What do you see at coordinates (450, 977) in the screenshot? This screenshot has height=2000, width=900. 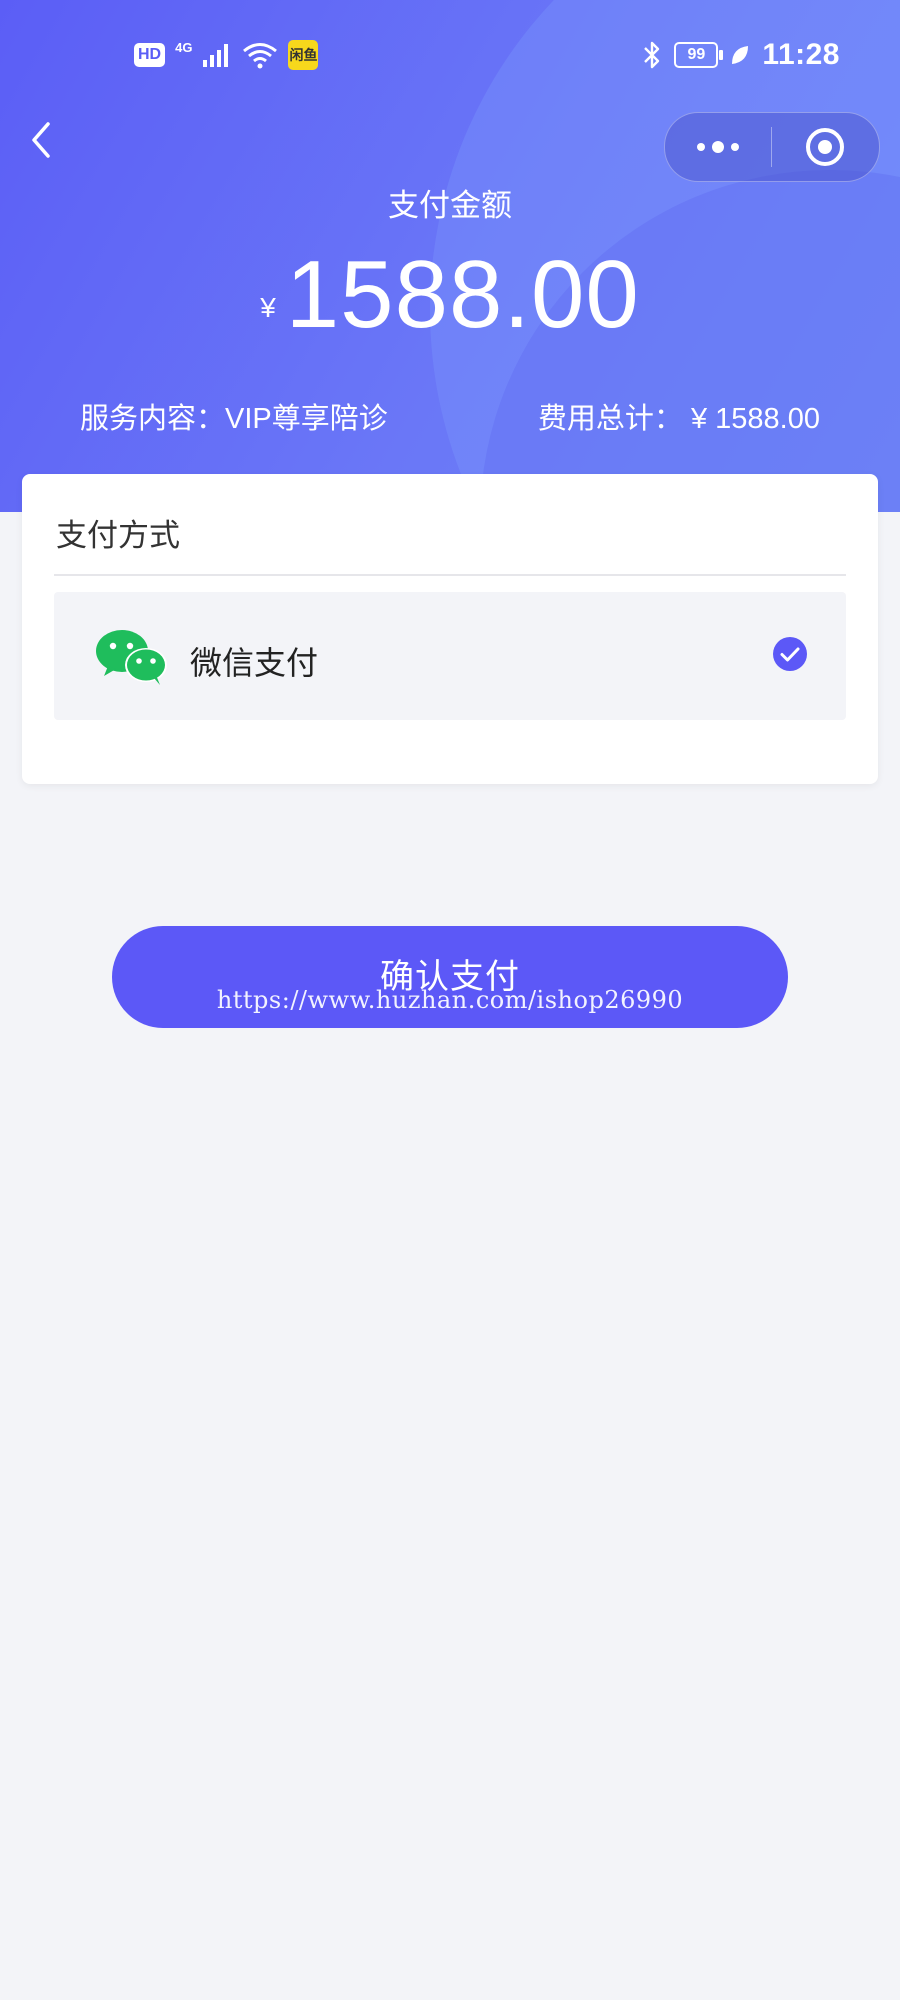 I see `confirm-payment-button: 确认支付` at bounding box center [450, 977].